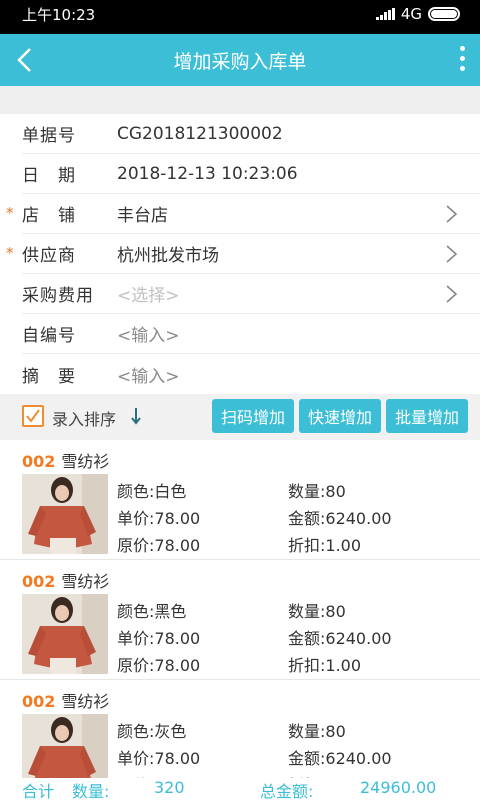 Image resolution: width=480 pixels, height=802 pixels. What do you see at coordinates (253, 416) in the screenshot?
I see `scan-add-button: 扫码增加` at bounding box center [253, 416].